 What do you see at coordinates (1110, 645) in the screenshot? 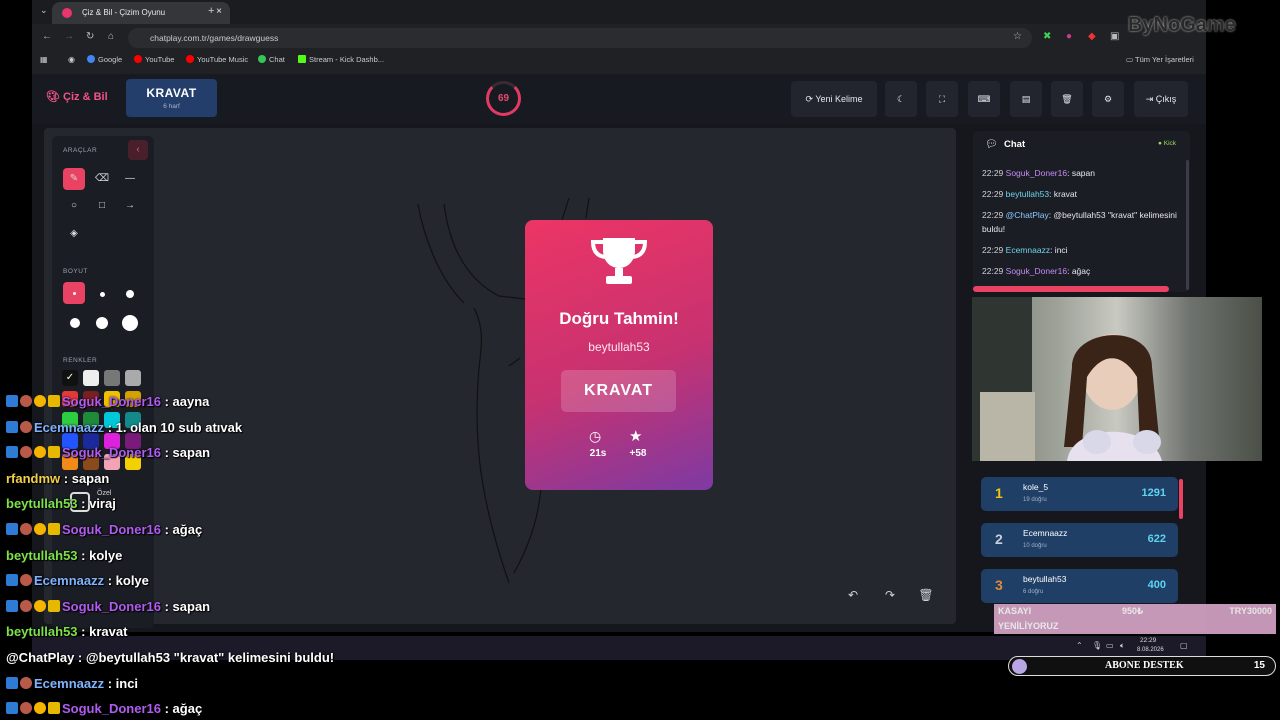
I see `monitor-icon: ▭` at bounding box center [1110, 645].